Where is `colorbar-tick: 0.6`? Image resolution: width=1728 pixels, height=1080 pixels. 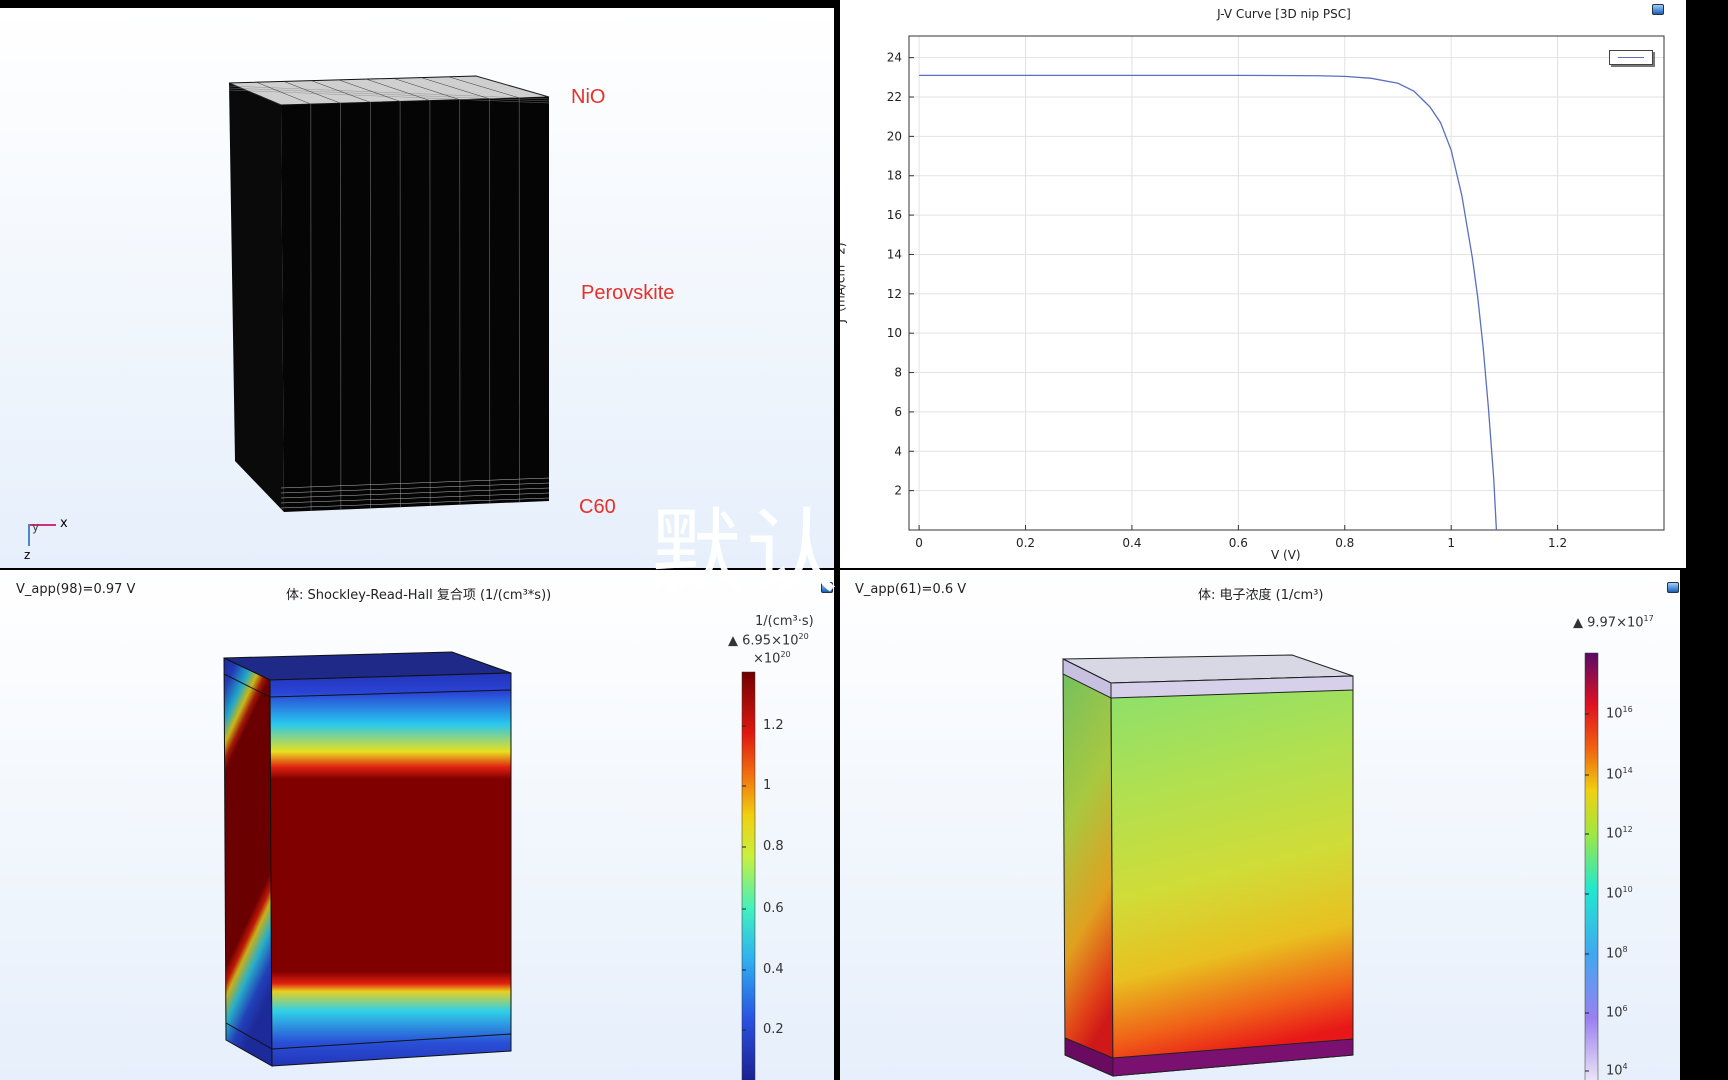
colorbar-tick: 0.6 is located at coordinates (773, 908).